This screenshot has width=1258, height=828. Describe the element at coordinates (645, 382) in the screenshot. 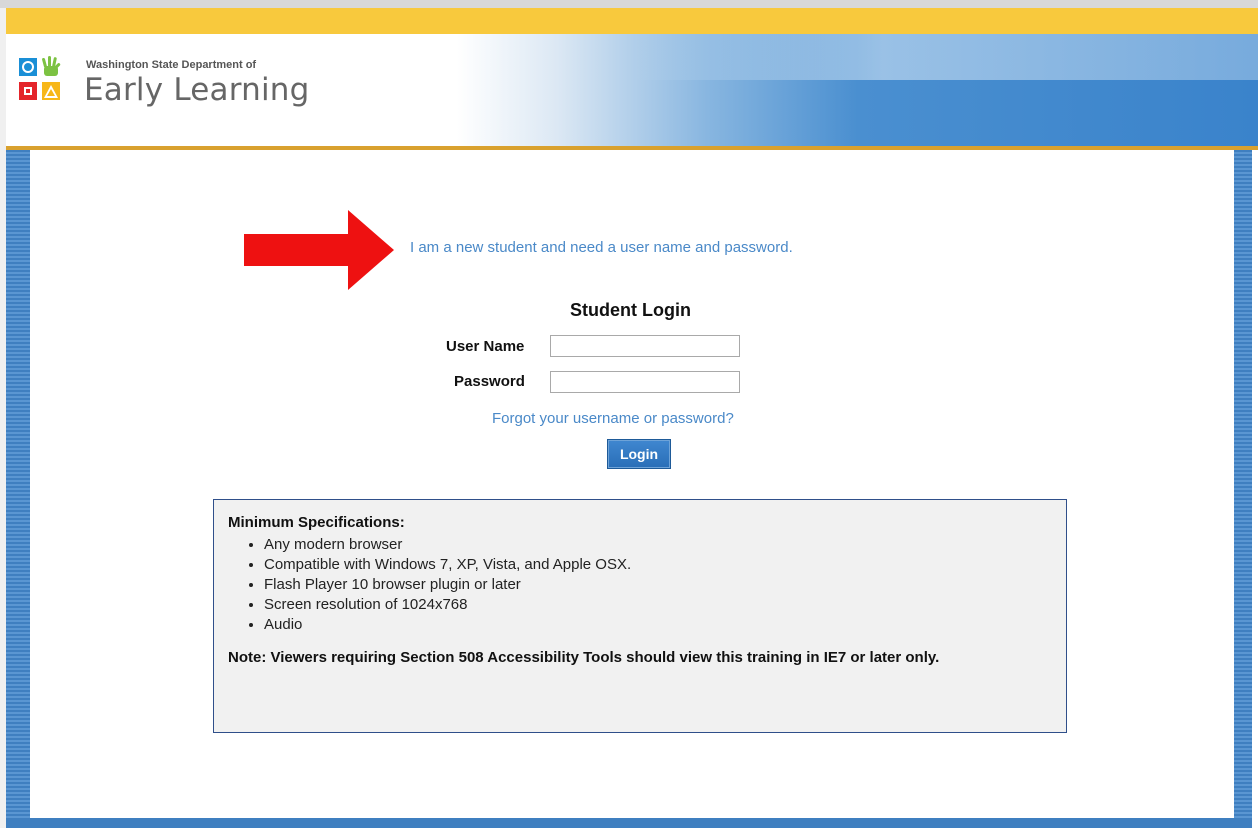

I see `password-input` at that location.